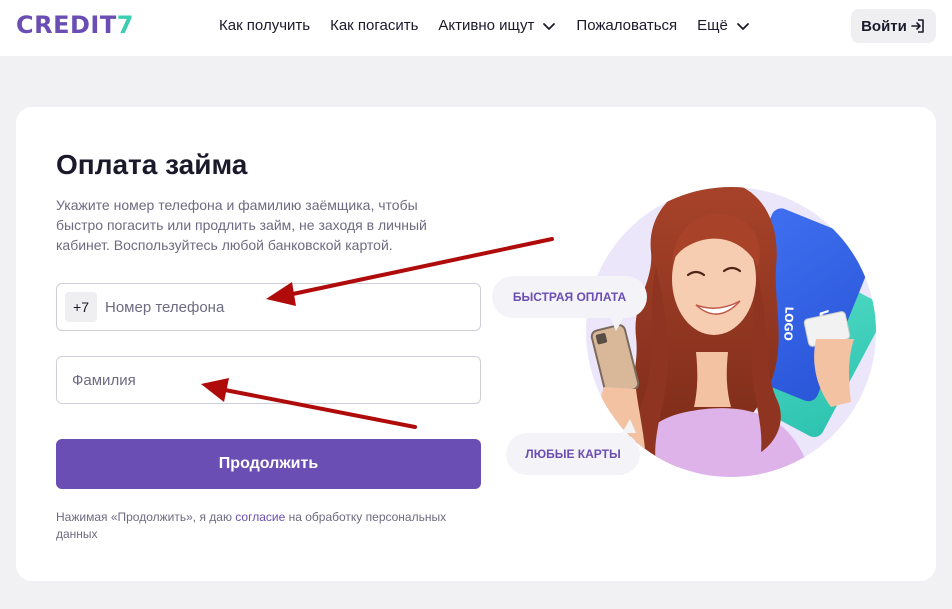  I want to click on page-title: Оплата займа, so click(152, 164).